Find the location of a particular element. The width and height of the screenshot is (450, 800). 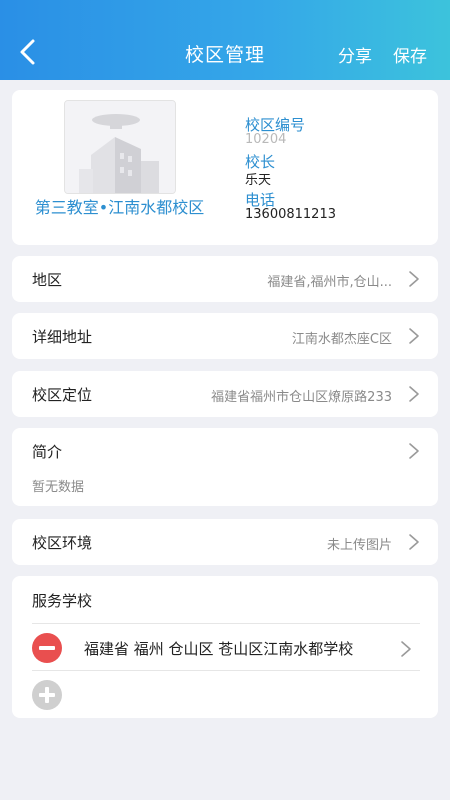

location-row: 校区定位 福建省福州市仓山区燎原路233 is located at coordinates (225, 394).